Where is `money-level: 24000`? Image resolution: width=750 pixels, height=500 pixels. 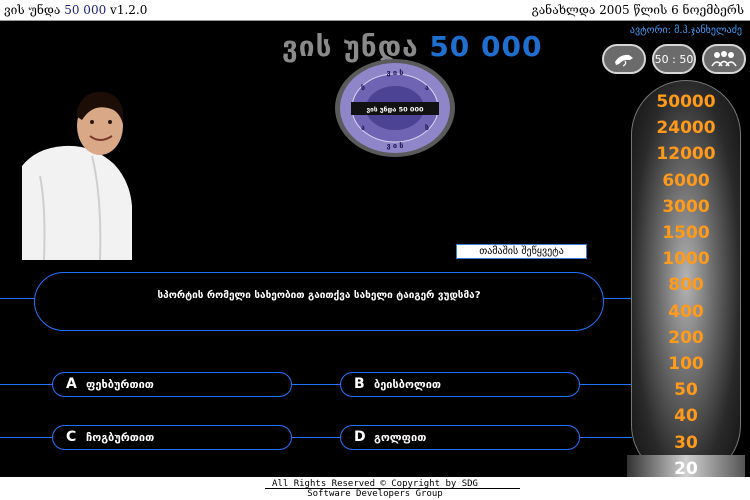 money-level: 24000 is located at coordinates (686, 128).